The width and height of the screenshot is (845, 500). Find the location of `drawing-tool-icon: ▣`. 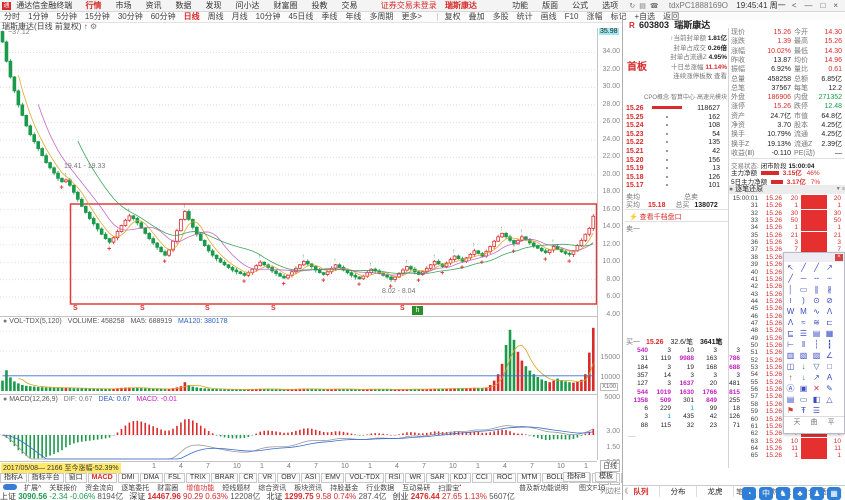

drawing-tool-icon: ▣ is located at coordinates (803, 388).